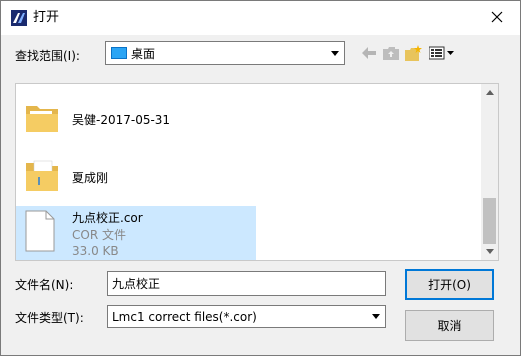 This screenshot has height=356, width=521. I want to click on lookin-value: 桌面, so click(143, 54).